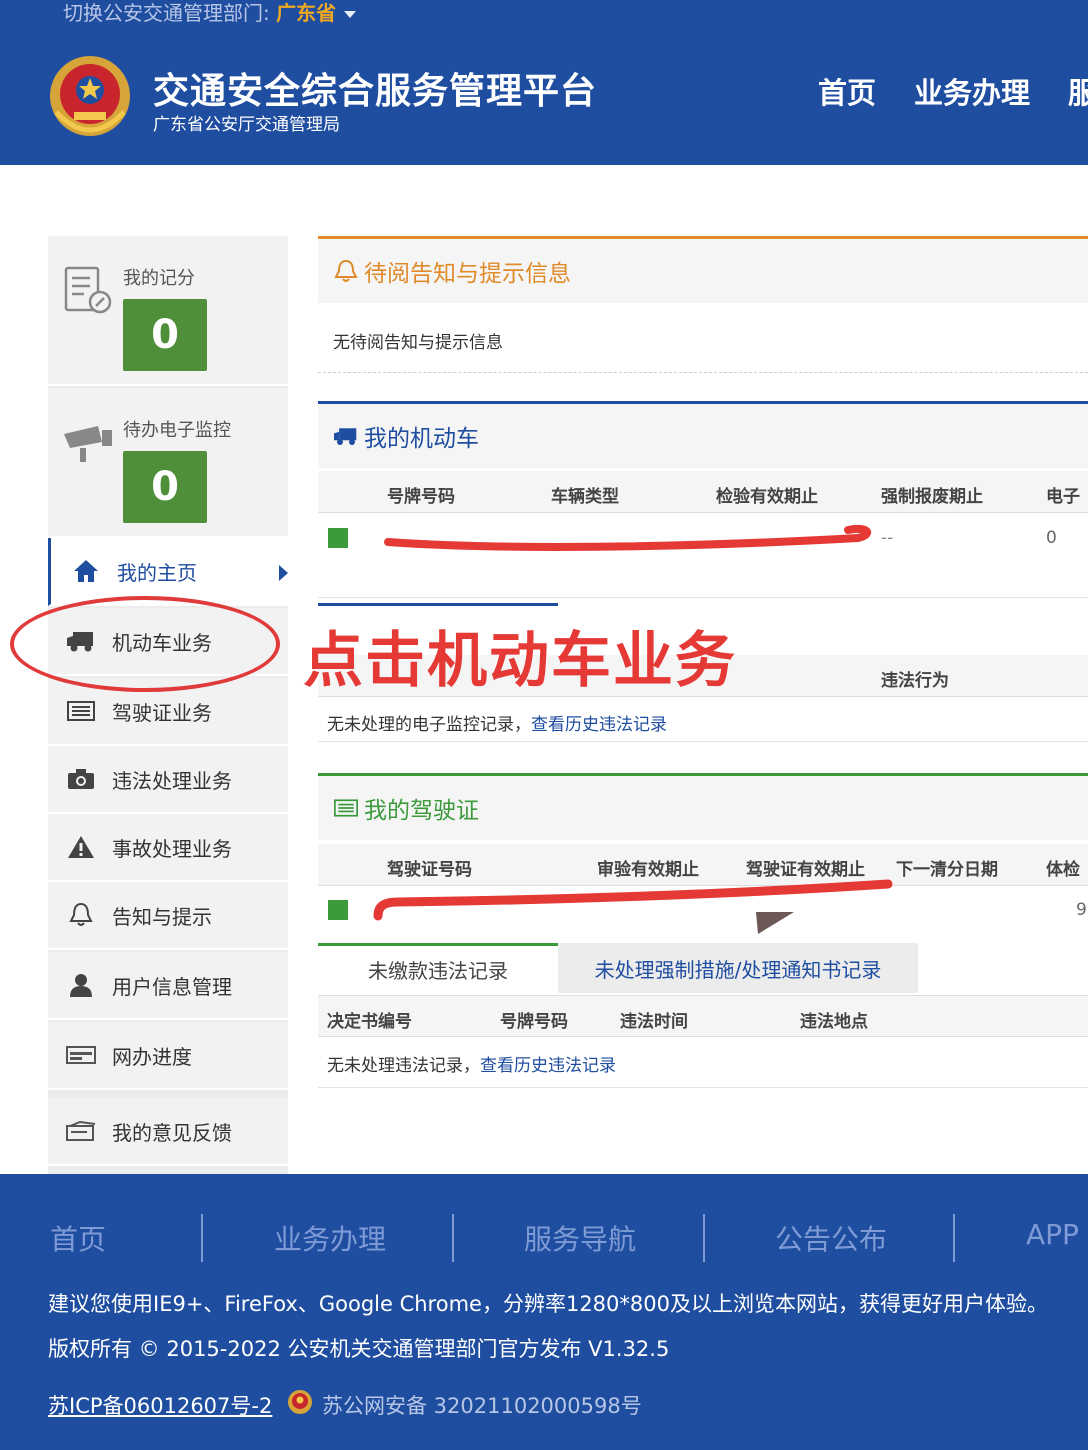 This screenshot has width=1088, height=1450. What do you see at coordinates (544, 14) in the screenshot?
I see `department-switch-bar: 切换公安交通管理部门: 广东省` at bounding box center [544, 14].